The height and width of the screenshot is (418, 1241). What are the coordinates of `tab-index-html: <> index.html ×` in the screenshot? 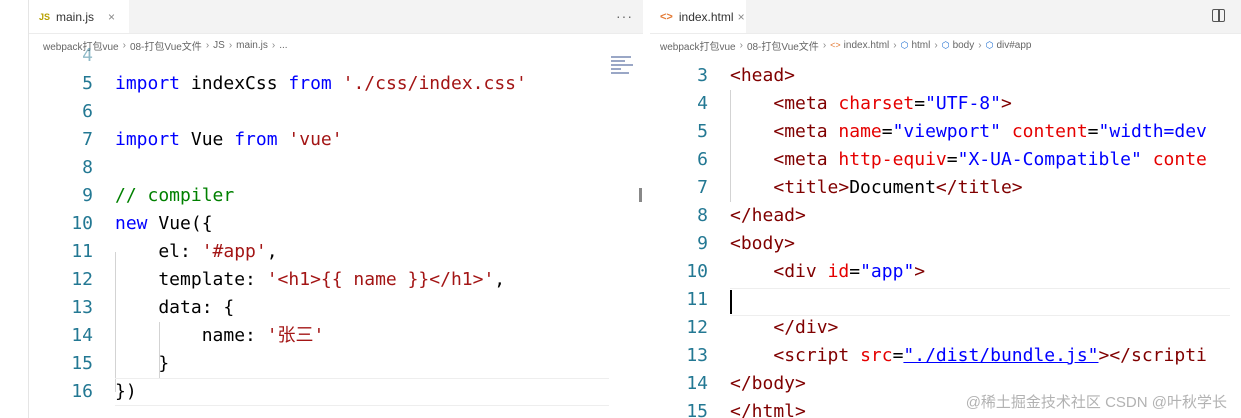 It's located at (698, 16).